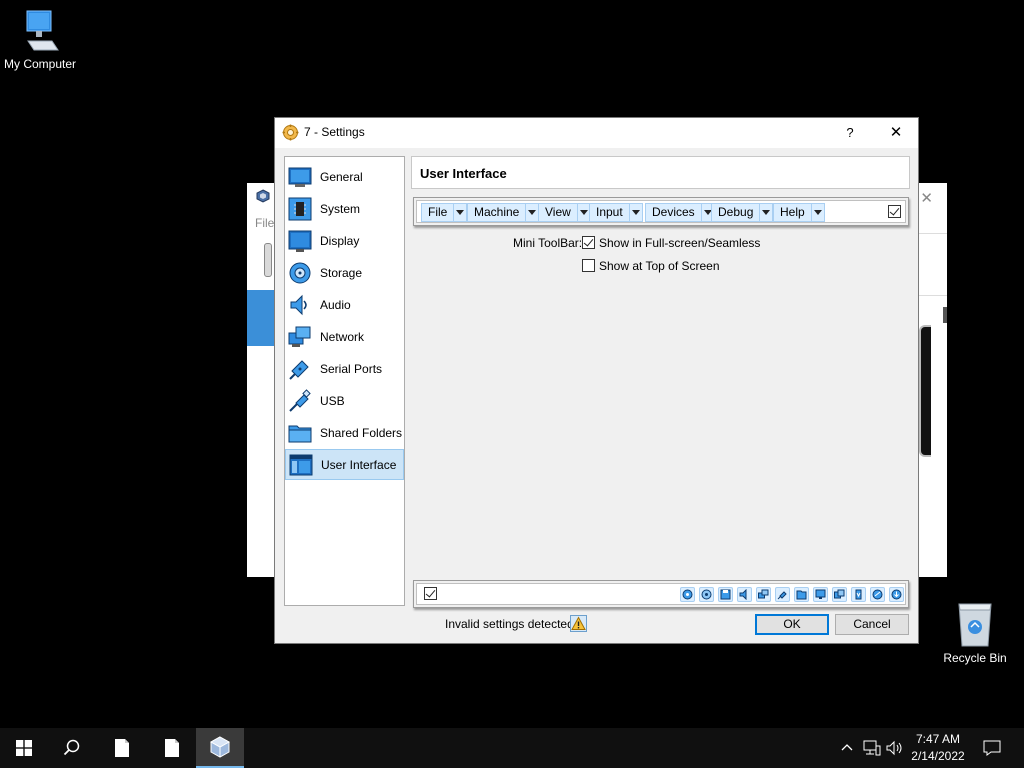  What do you see at coordinates (896, 133) in the screenshot?
I see `close-button: ✕` at bounding box center [896, 133].